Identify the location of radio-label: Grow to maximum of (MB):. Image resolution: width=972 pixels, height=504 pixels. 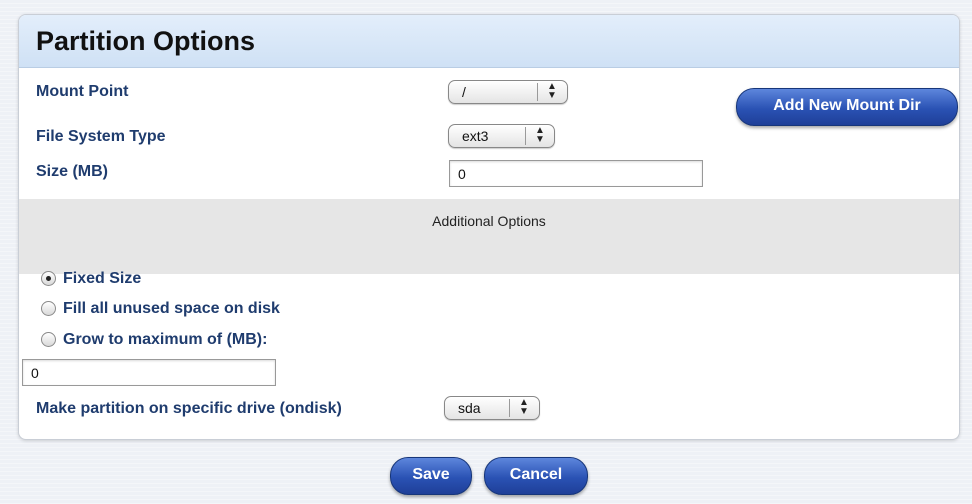
(165, 339).